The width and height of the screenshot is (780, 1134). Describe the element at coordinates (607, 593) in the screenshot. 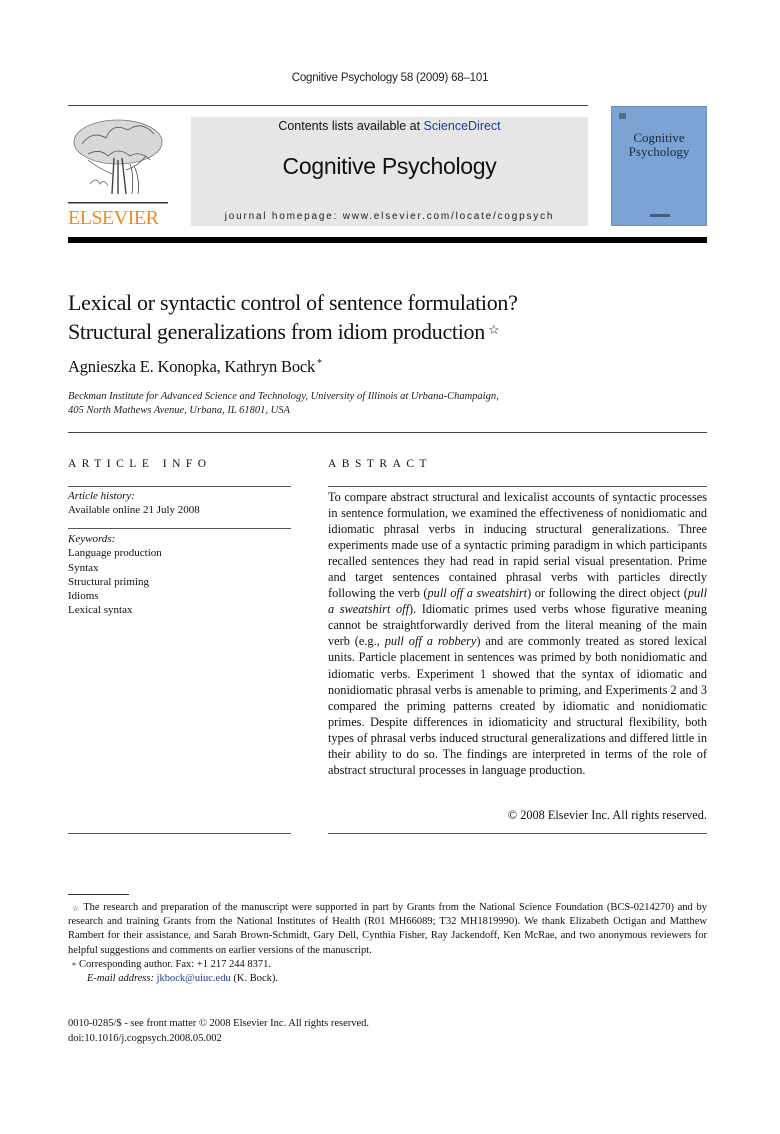

I see `abstract-text: ) or following the direct object (` at that location.